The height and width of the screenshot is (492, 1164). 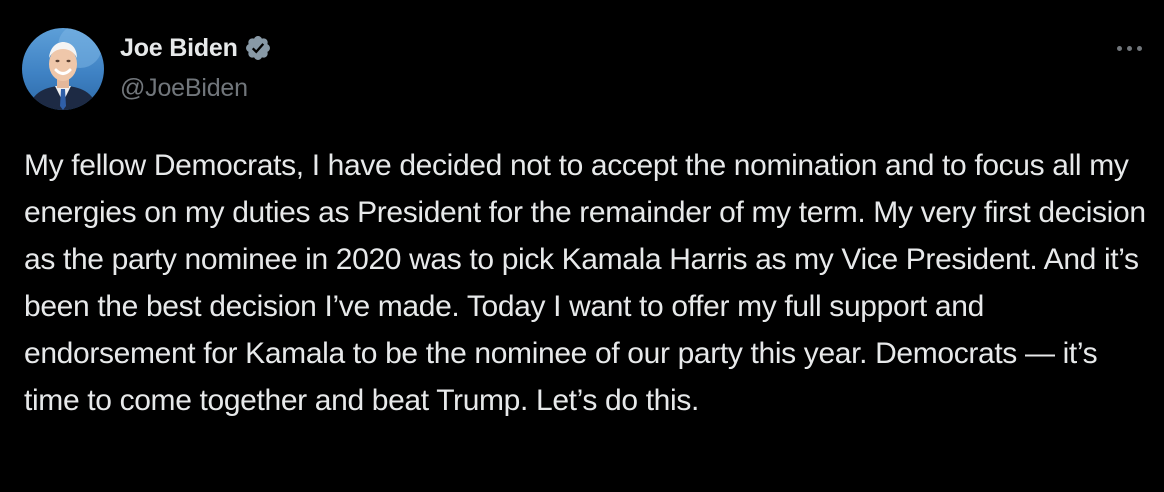 What do you see at coordinates (196, 67) in the screenshot?
I see `author-block: Joe Biden @JoeBiden` at bounding box center [196, 67].